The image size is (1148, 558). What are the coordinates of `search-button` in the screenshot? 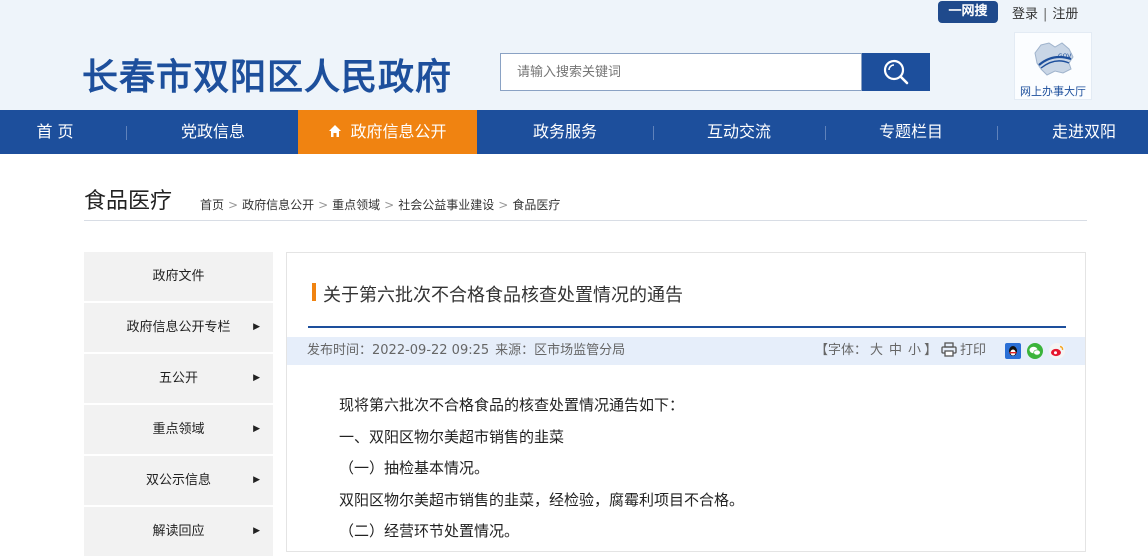 It's located at (896, 72).